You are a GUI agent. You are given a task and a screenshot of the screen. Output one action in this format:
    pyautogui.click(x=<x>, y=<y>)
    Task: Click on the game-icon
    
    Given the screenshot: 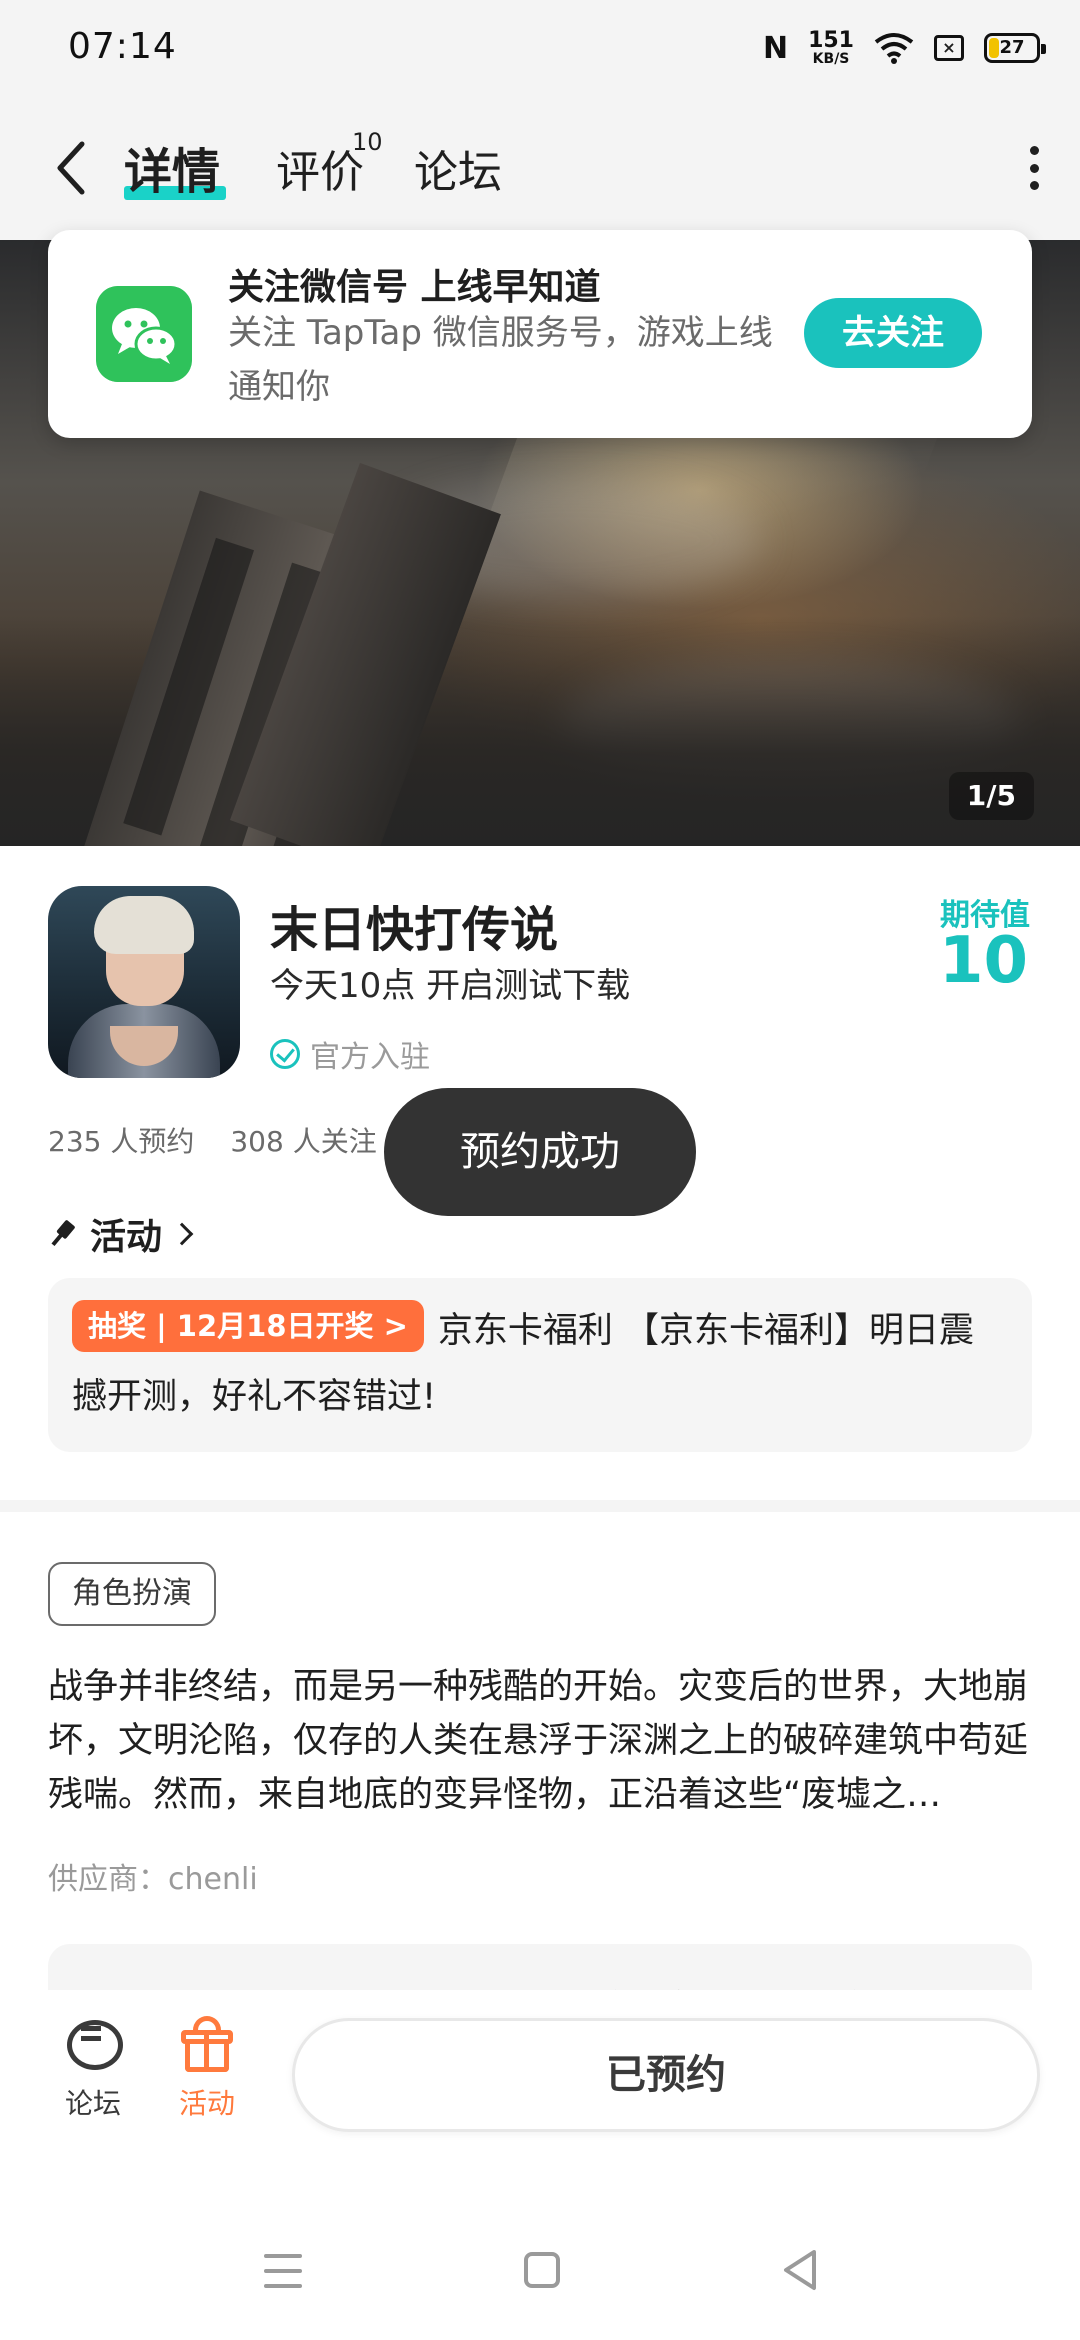 What is the action you would take?
    pyautogui.click(x=144, y=982)
    